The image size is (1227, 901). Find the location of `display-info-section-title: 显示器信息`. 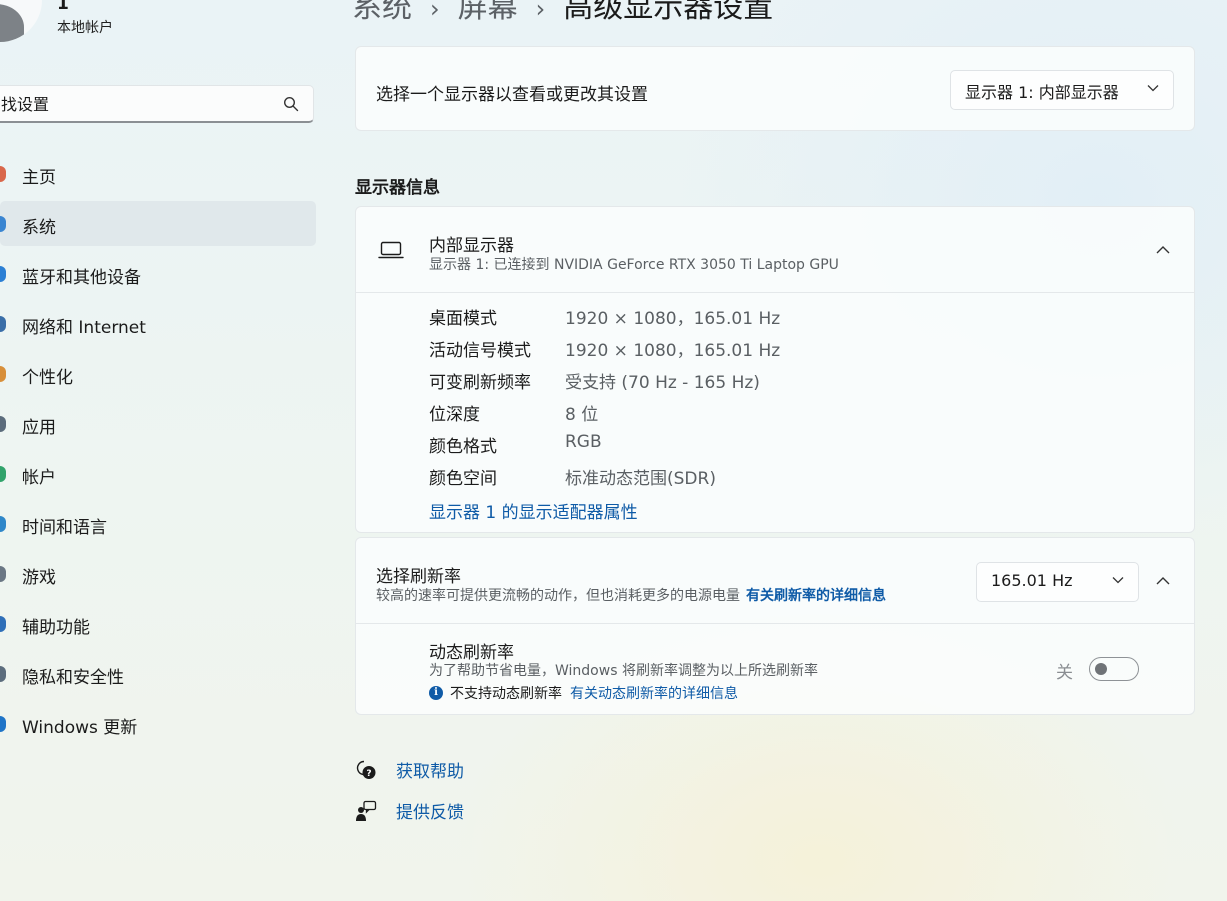

display-info-section-title: 显示器信息 is located at coordinates (397, 188).